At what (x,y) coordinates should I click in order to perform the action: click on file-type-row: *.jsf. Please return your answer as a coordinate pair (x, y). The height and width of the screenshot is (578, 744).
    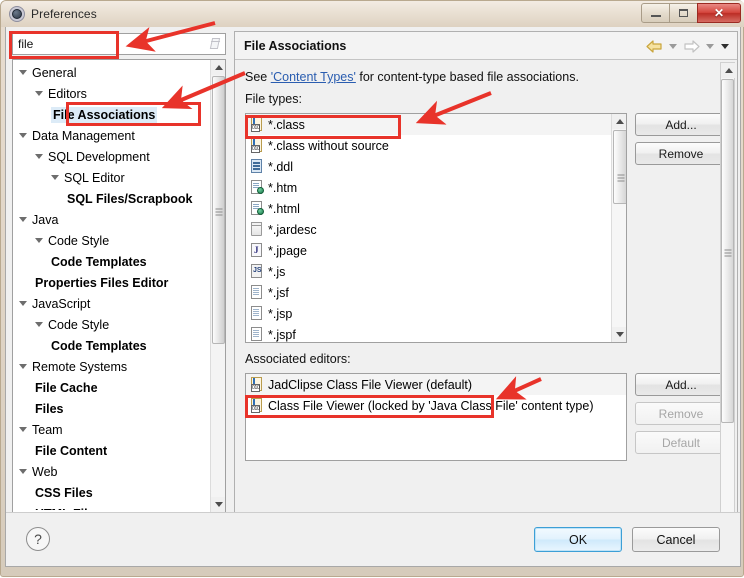
    Looking at the image, I should click on (429, 292).